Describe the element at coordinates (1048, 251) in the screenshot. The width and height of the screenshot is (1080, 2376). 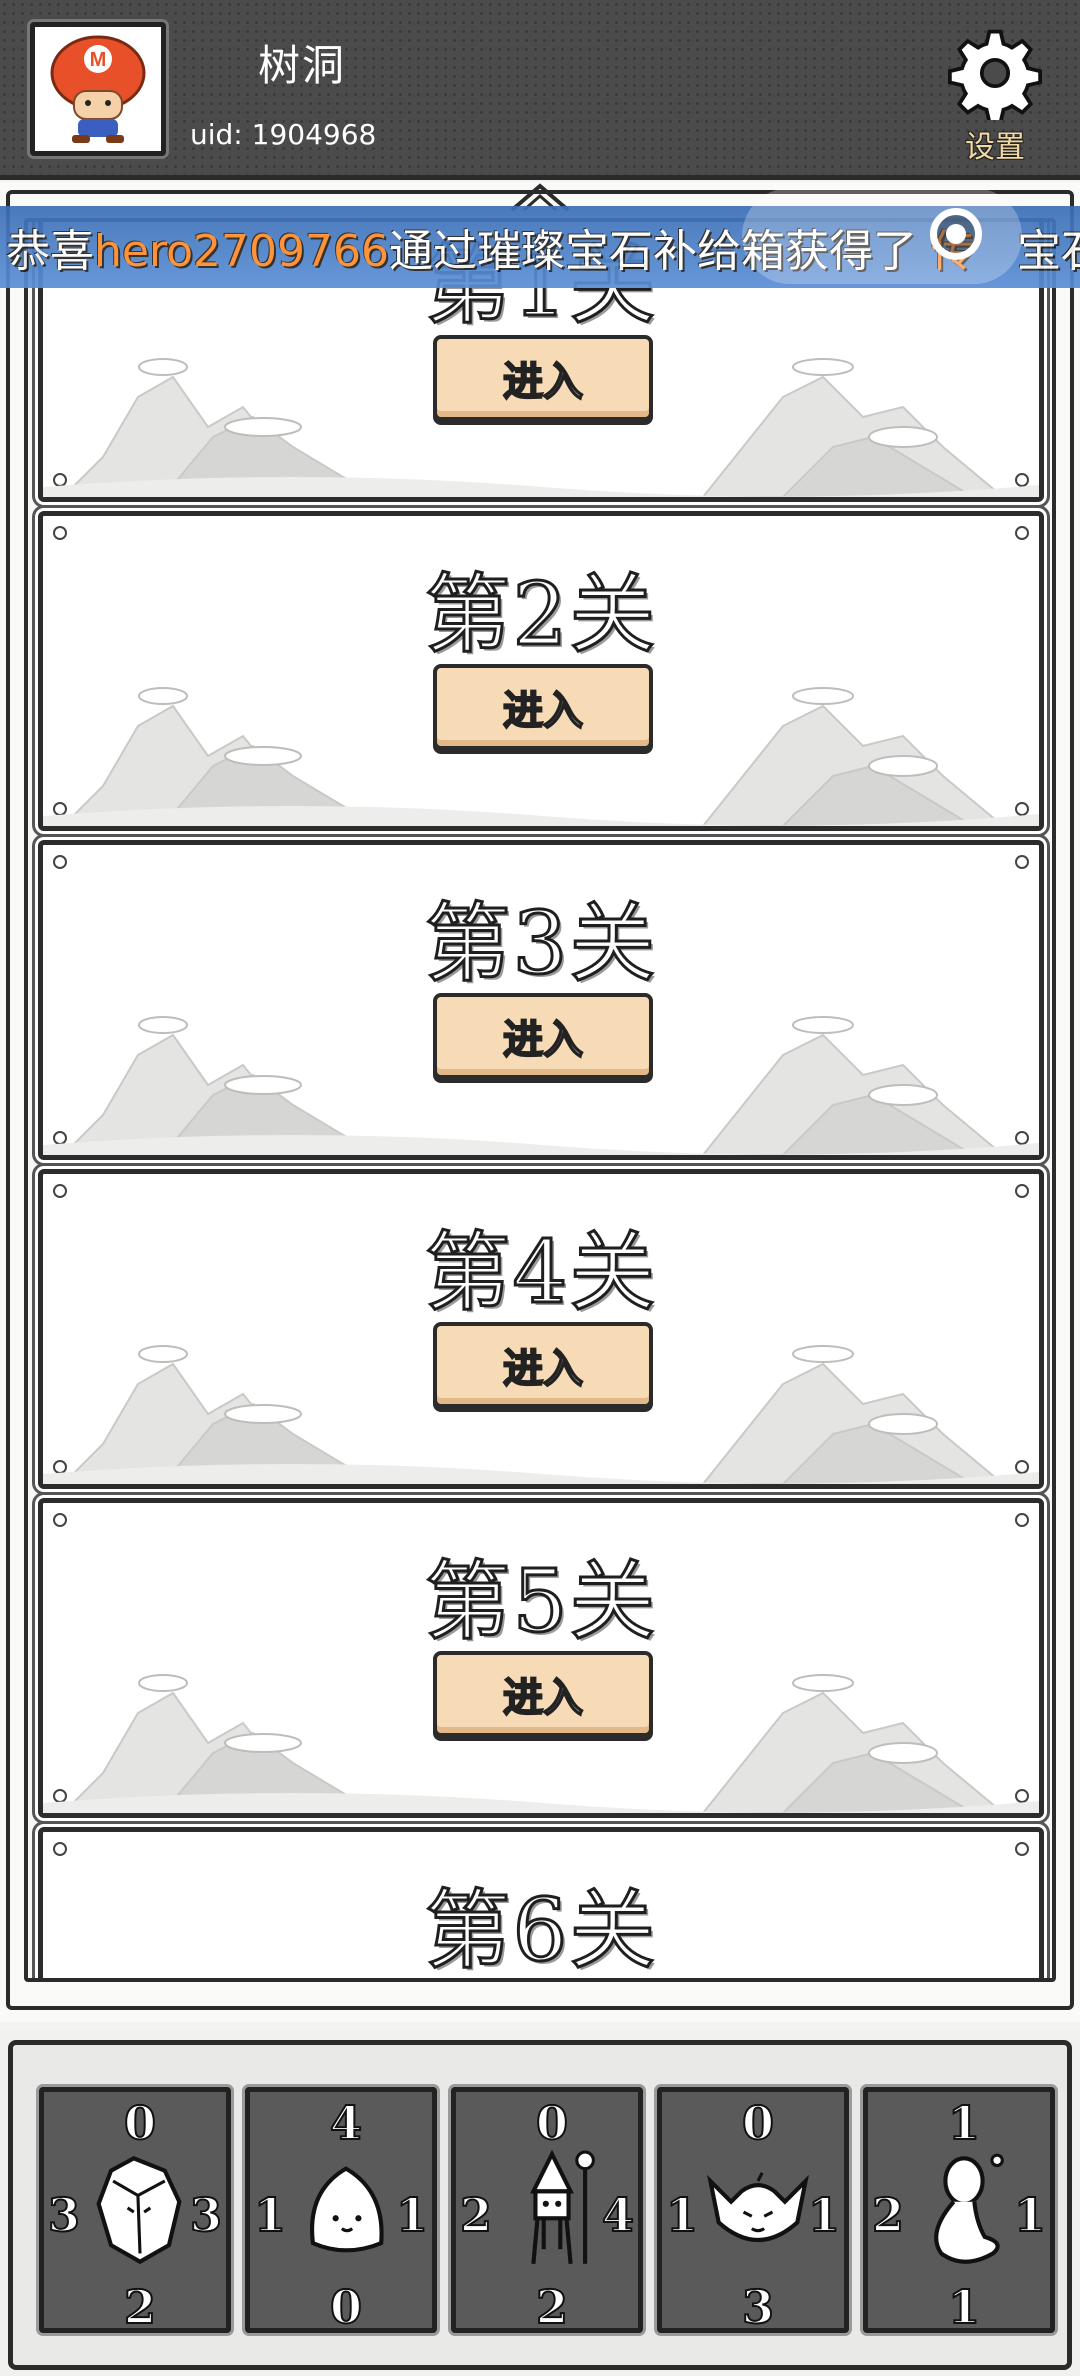
I see `announcement-suffix: 宝石` at that location.